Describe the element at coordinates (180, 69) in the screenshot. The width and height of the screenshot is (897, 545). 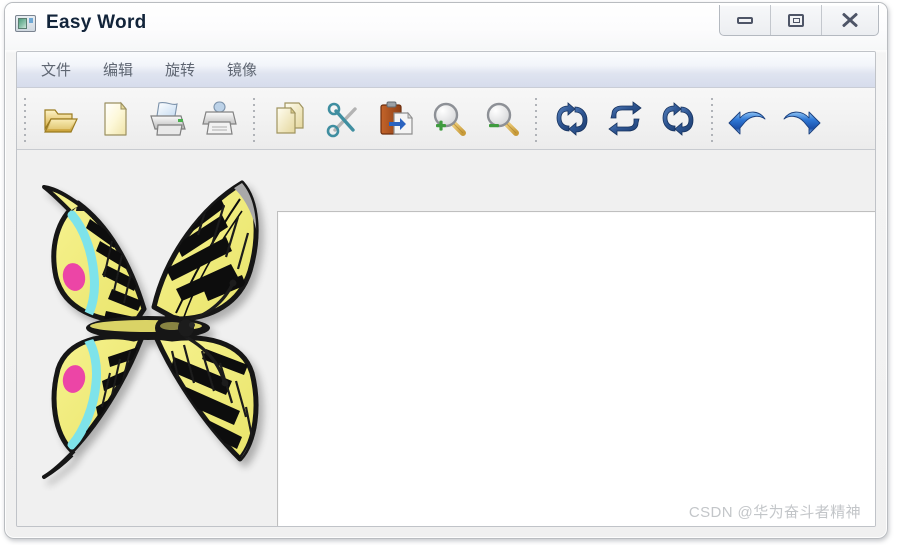
I see `menu-item-rotate: 旋转` at that location.